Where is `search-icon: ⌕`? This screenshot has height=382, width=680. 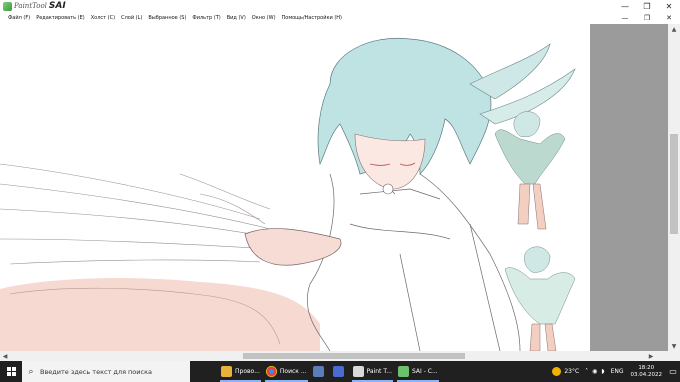
search-icon: ⌕ is located at coordinates (31, 371).